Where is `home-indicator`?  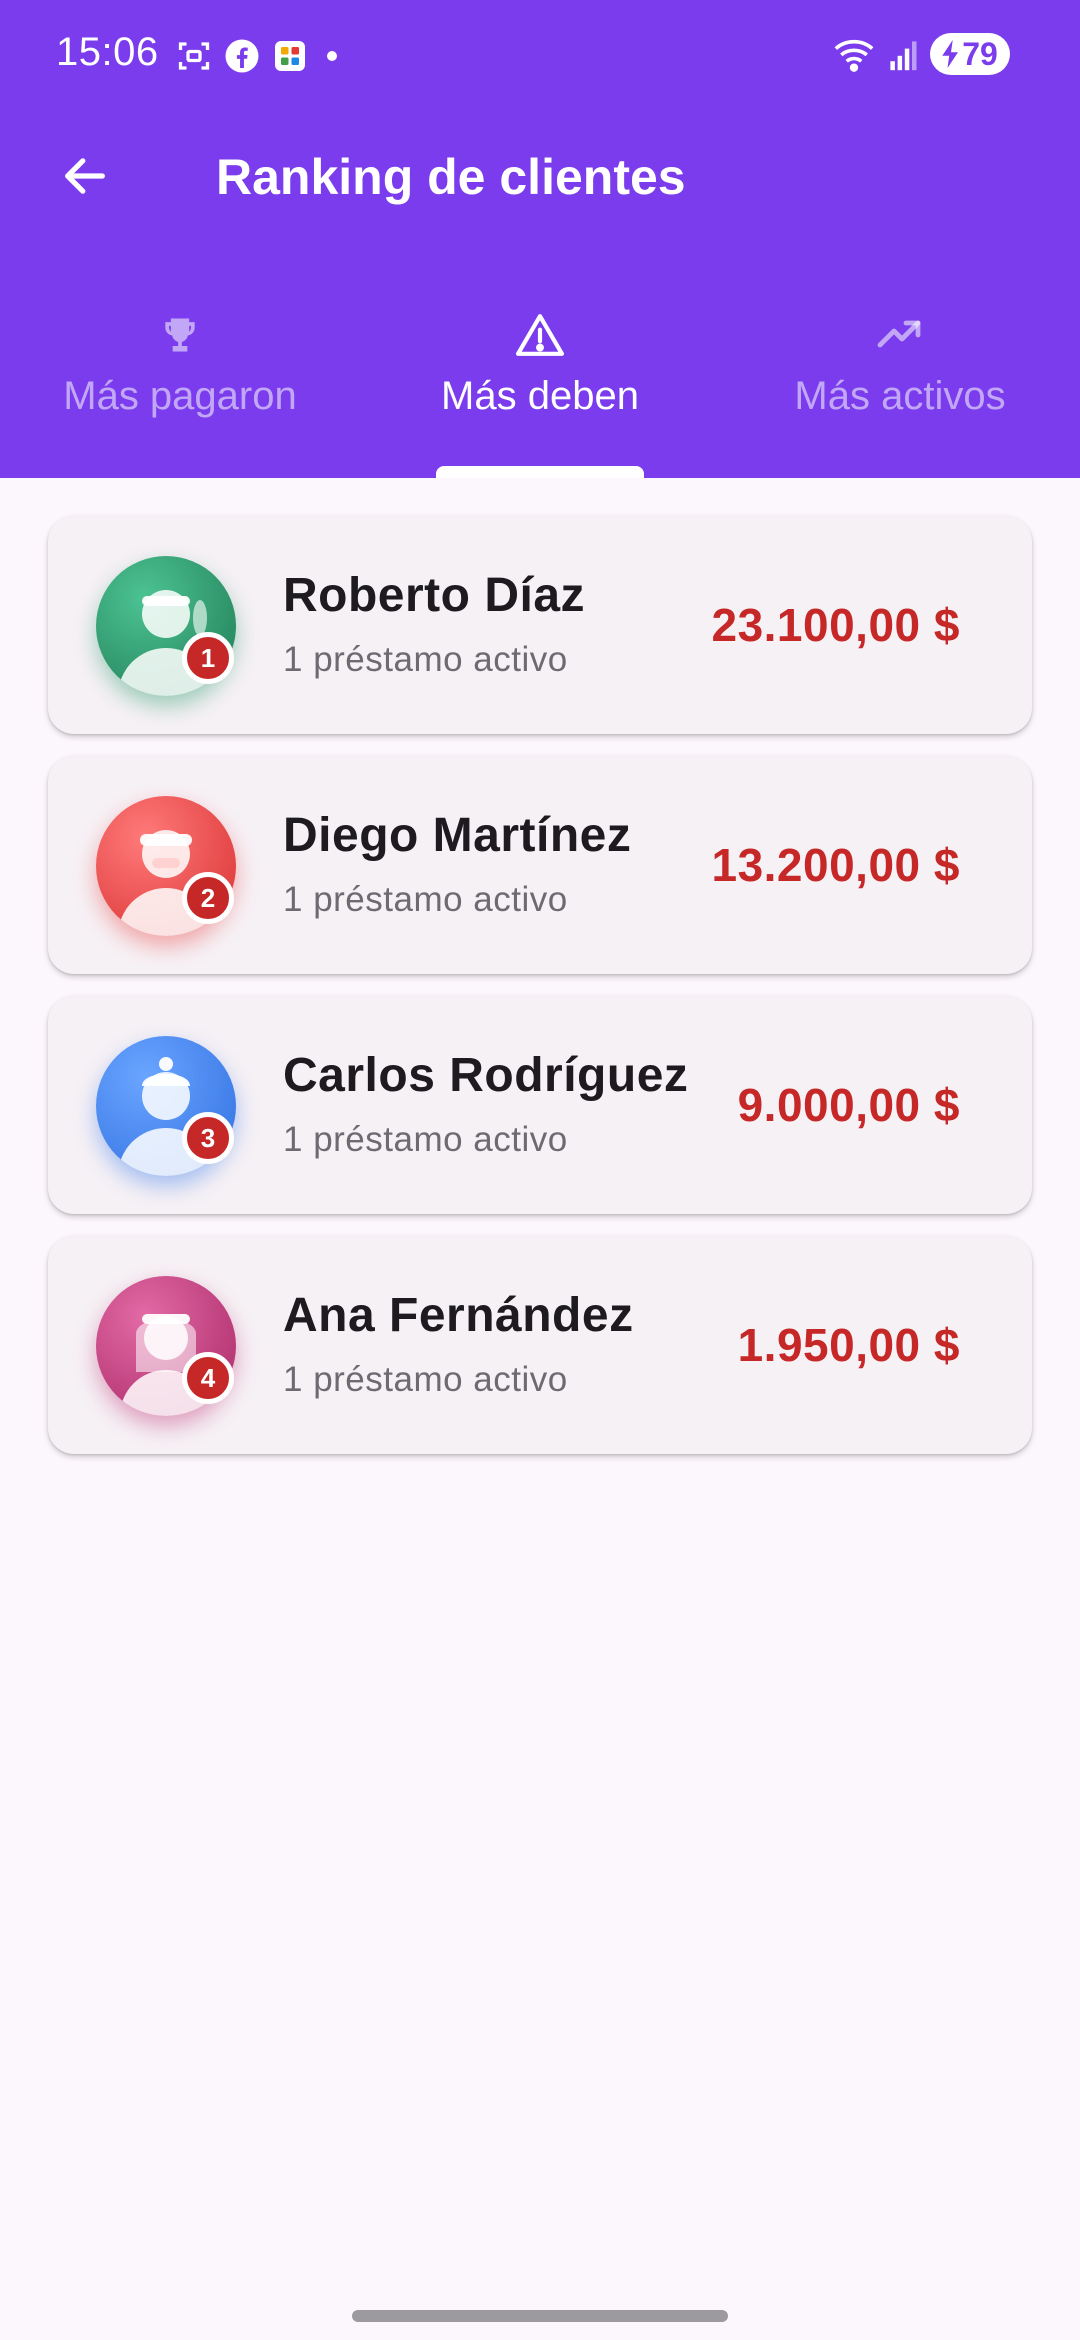
home-indicator is located at coordinates (540, 2316).